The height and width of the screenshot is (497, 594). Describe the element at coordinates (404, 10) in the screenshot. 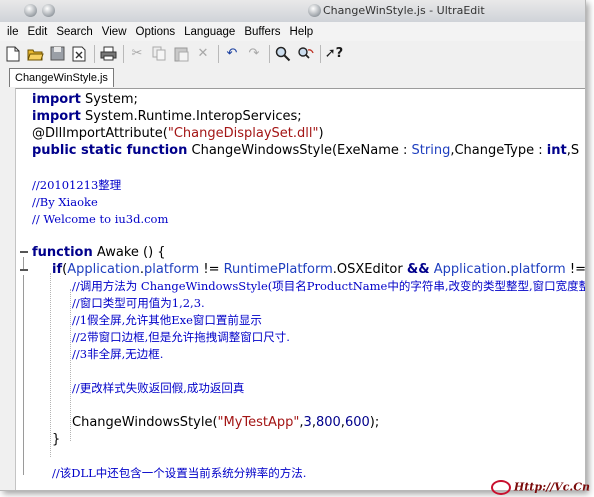

I see `window-title: ChangeWinStyle.js - UltraEdit` at that location.